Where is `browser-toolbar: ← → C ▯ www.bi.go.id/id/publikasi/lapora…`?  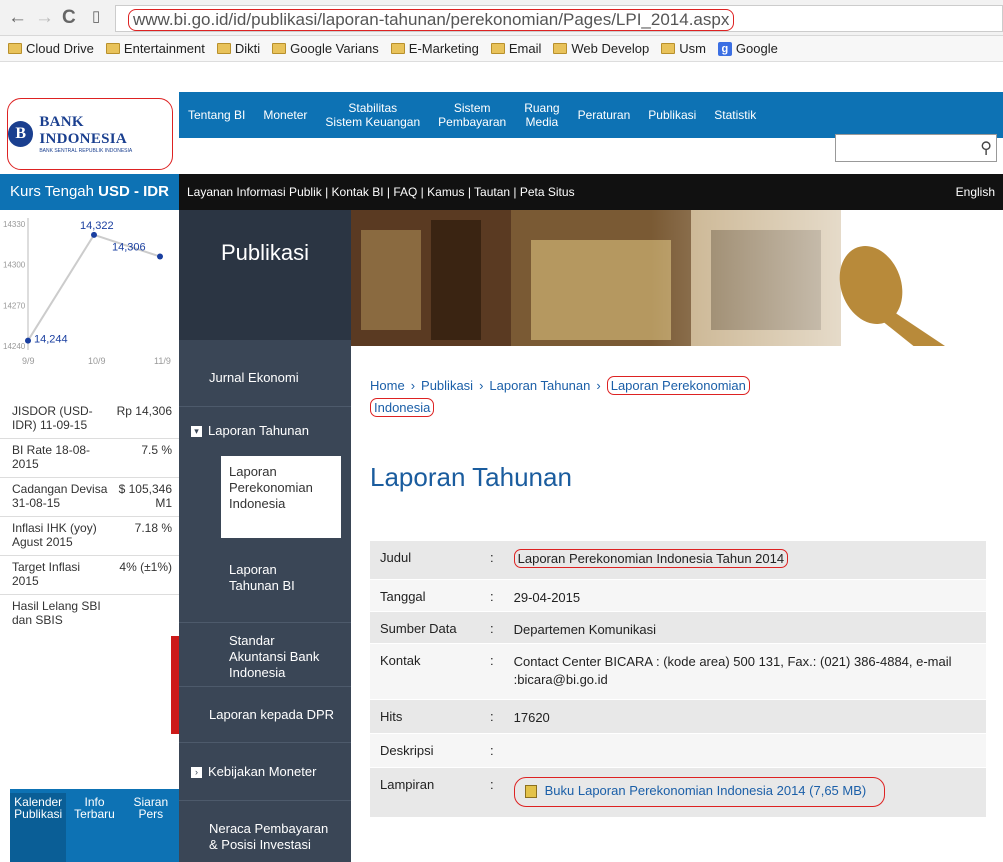 browser-toolbar: ← → C ▯ www.bi.go.id/id/publikasi/lapora… is located at coordinates (501, 18).